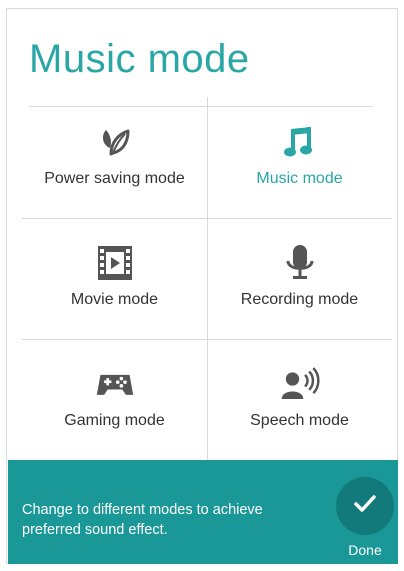  Describe the element at coordinates (115, 142) in the screenshot. I see `leaf-icon` at that location.